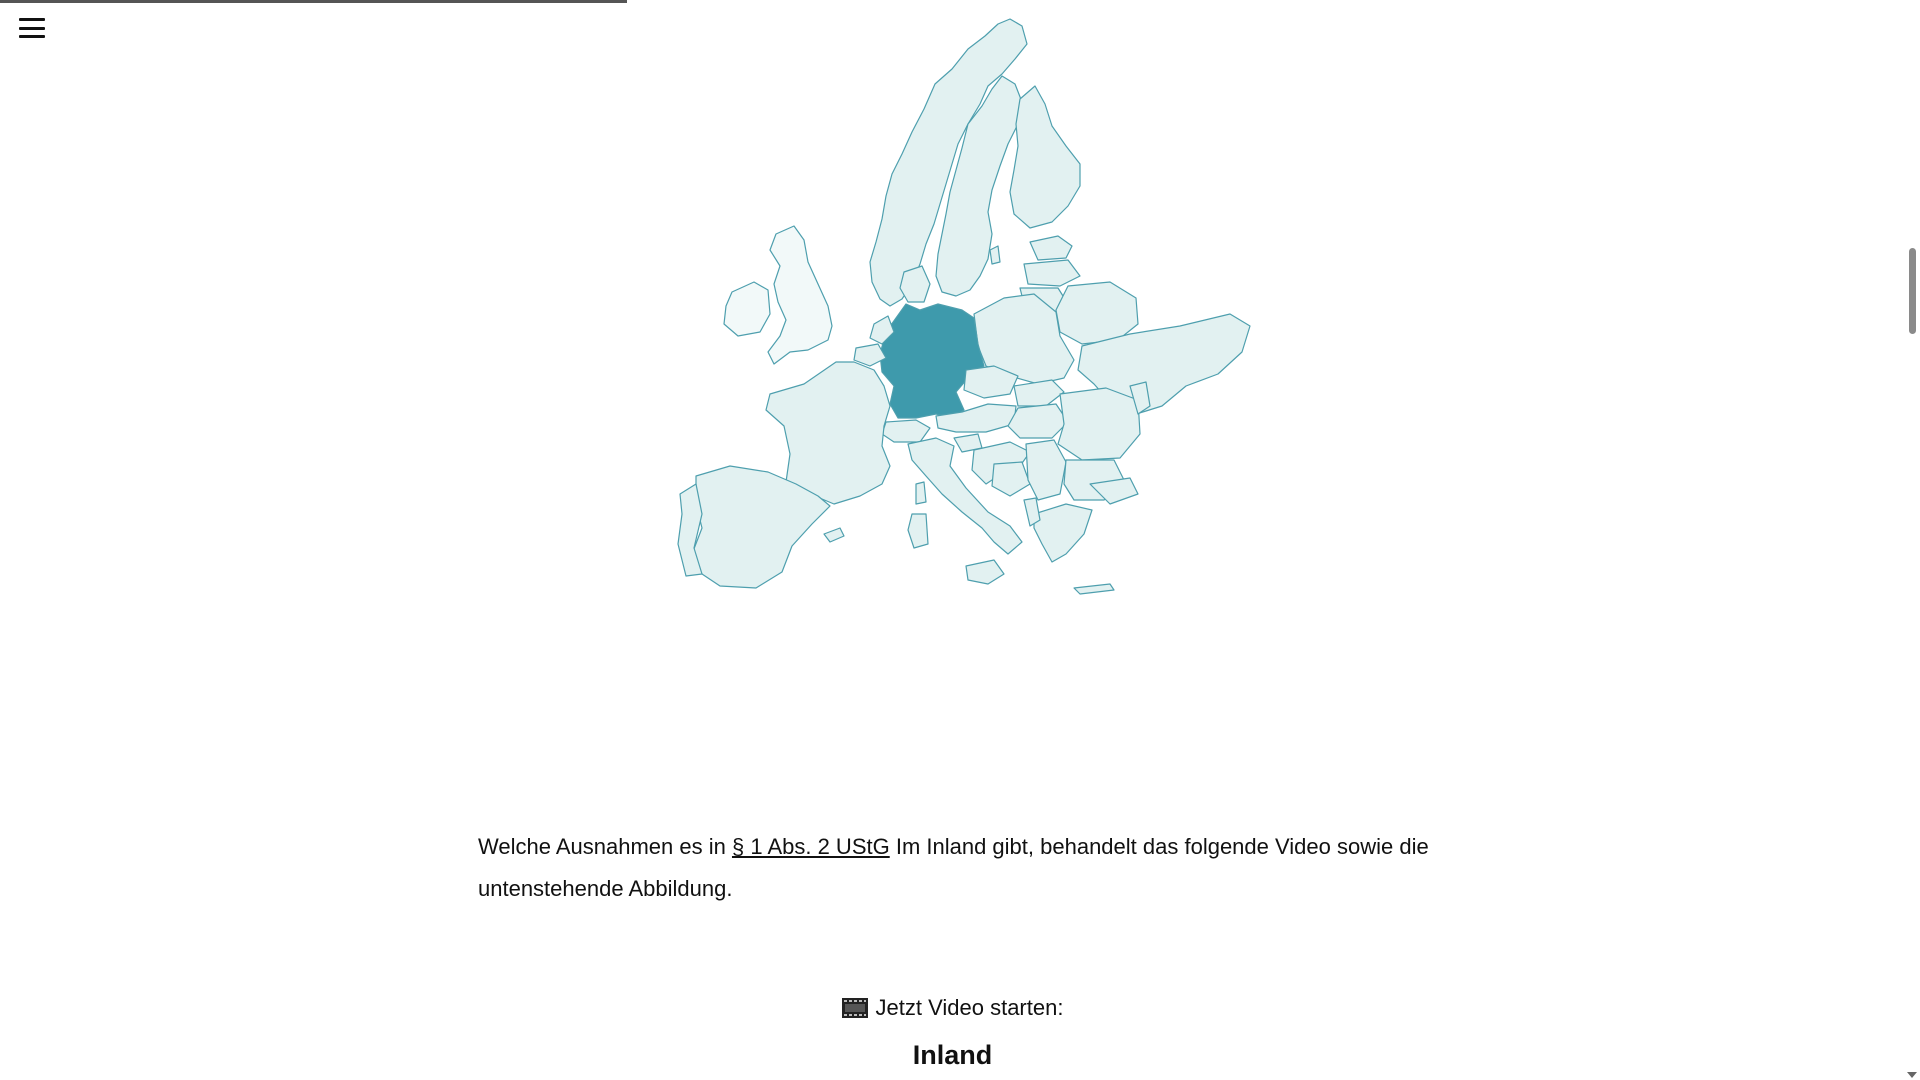 This screenshot has width=1920, height=1080. Describe the element at coordinates (800, 295) in the screenshot. I see `map-country-great-britain` at that location.